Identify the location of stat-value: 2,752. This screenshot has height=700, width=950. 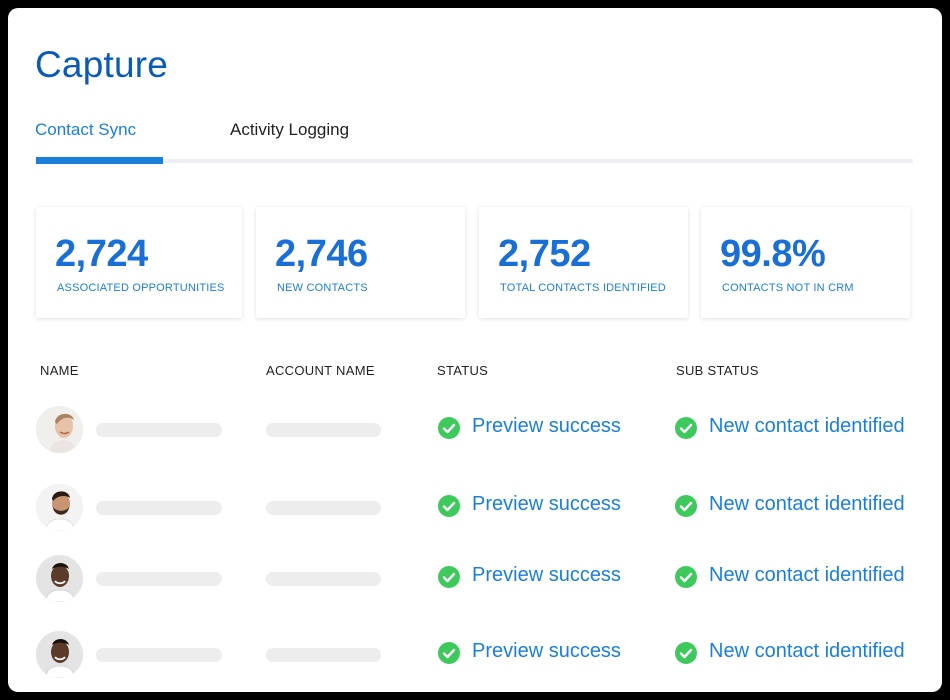
(544, 254).